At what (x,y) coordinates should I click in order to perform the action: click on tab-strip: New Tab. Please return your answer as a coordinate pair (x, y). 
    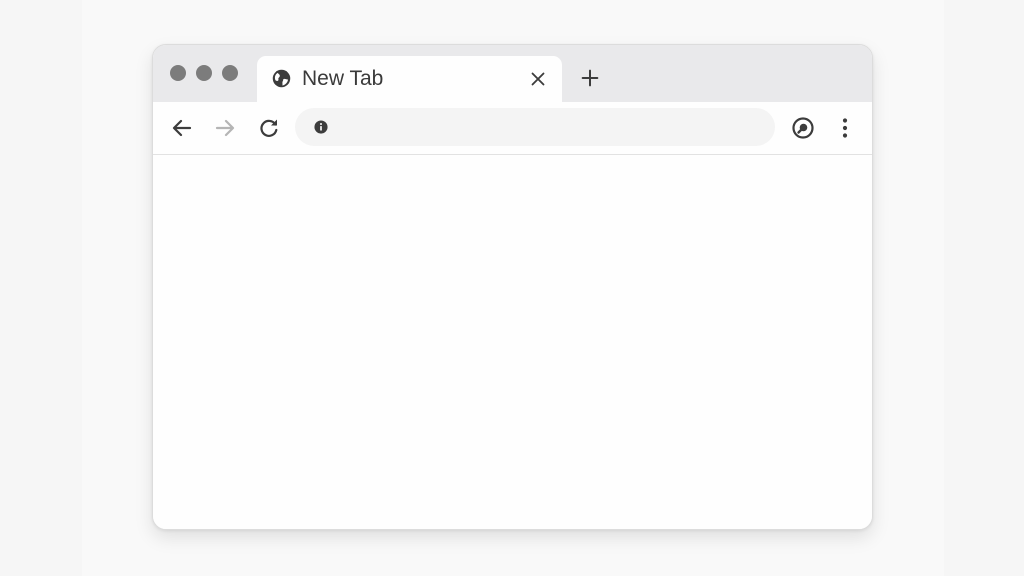
    Looking at the image, I should click on (512, 74).